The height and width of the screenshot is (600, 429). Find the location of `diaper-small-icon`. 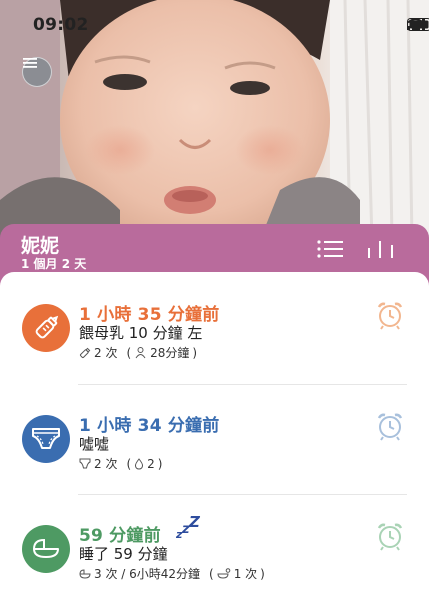

diaper-small-icon is located at coordinates (85, 463).